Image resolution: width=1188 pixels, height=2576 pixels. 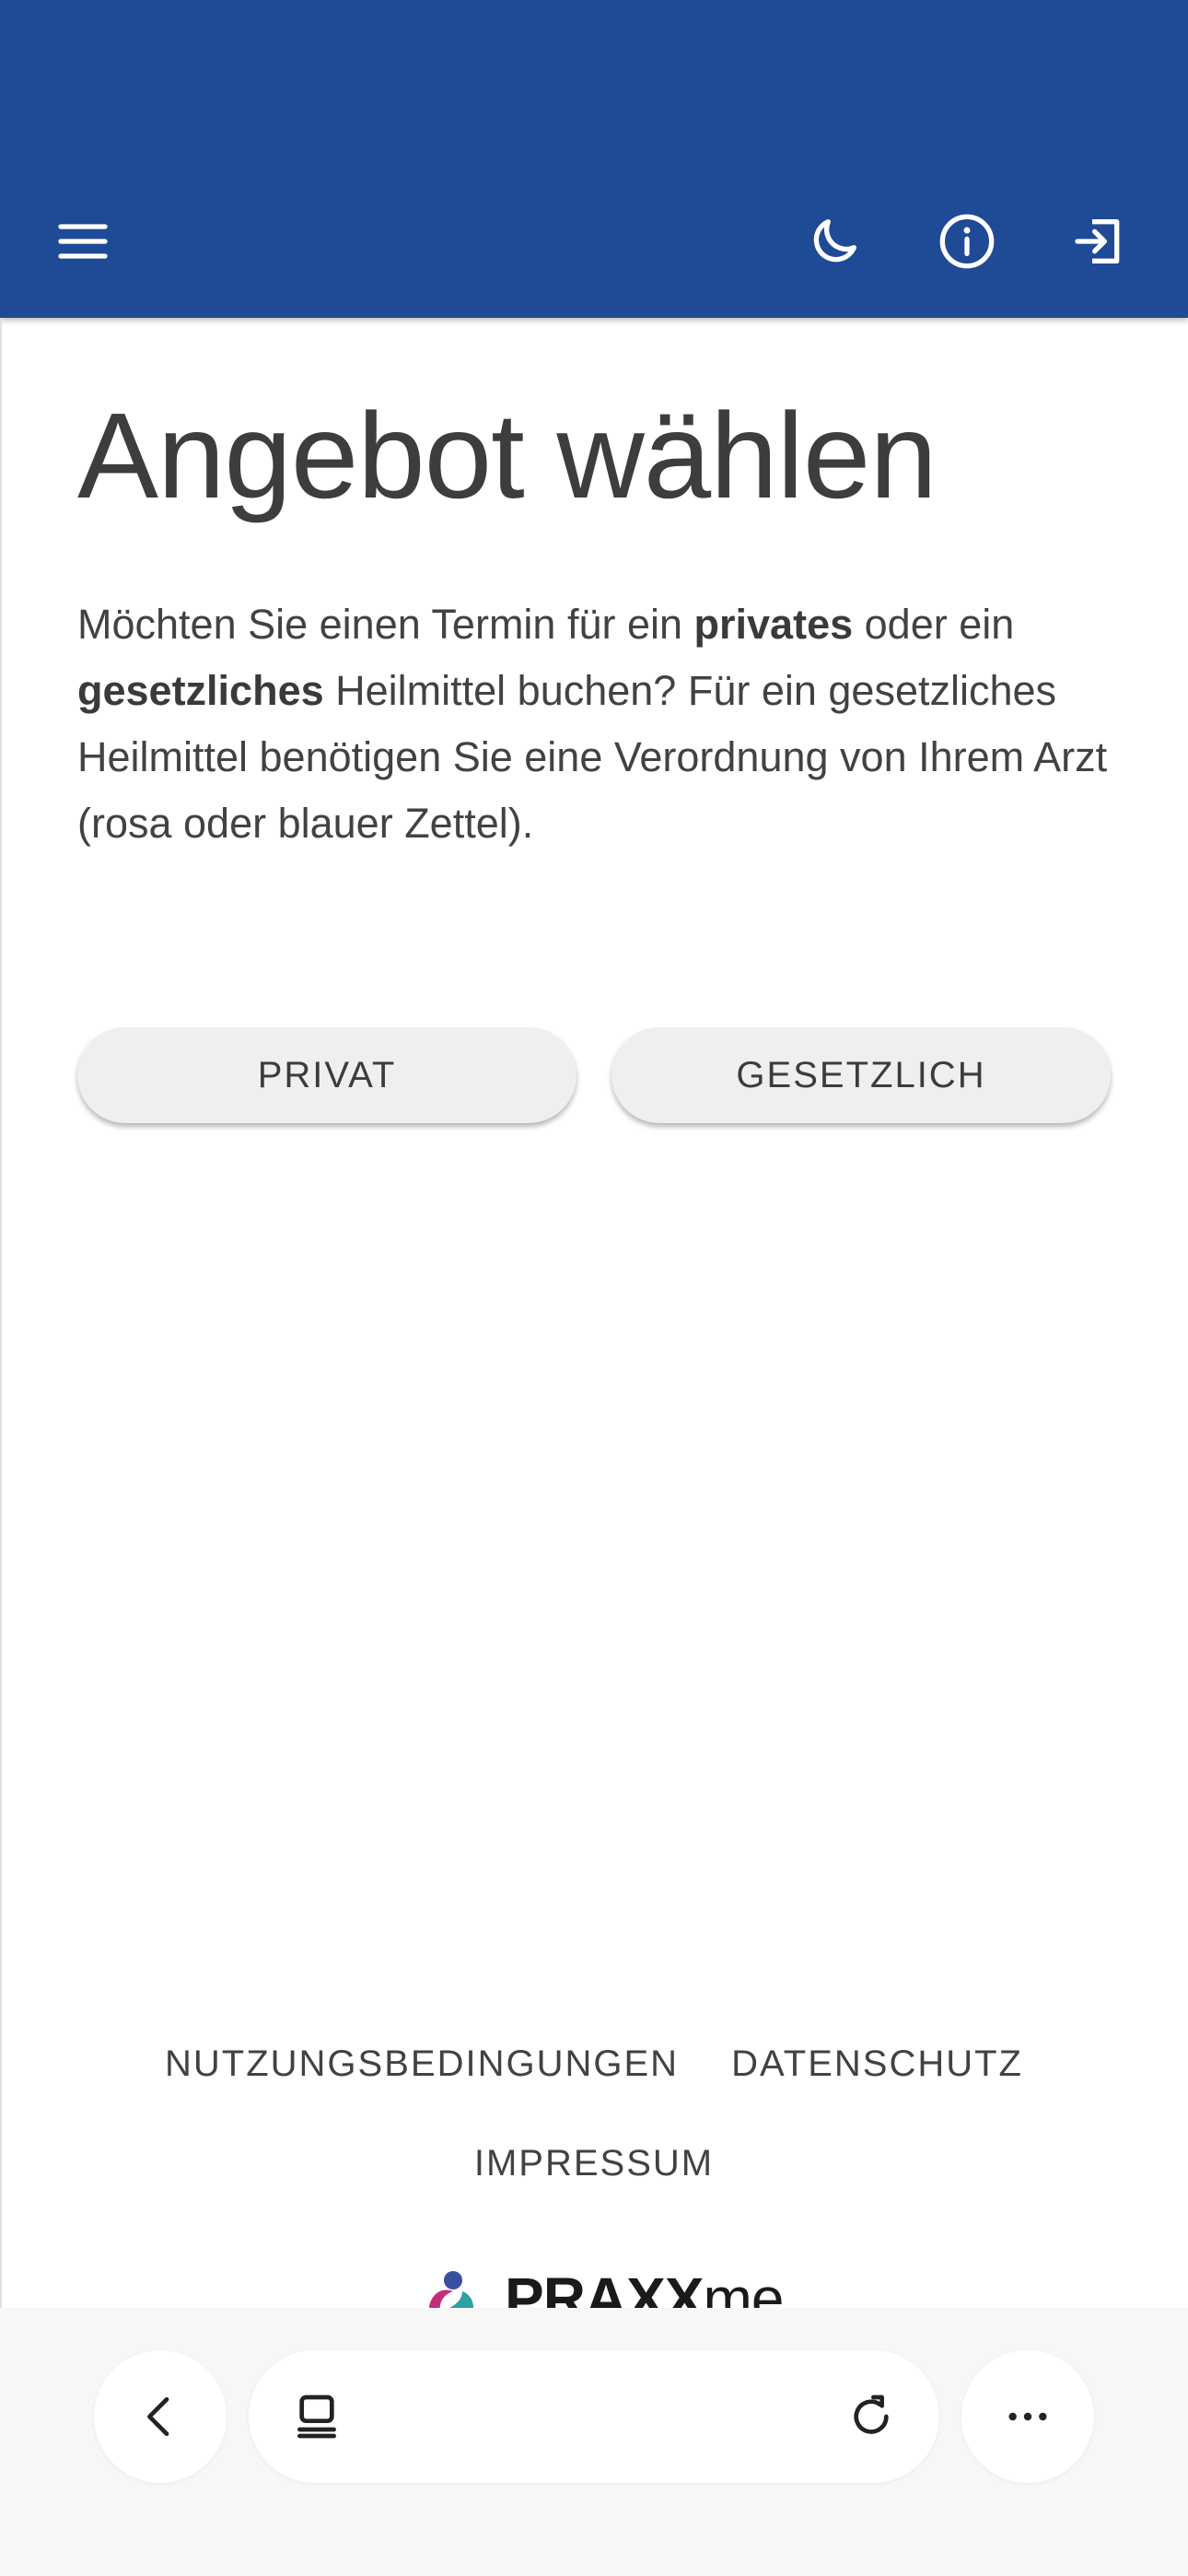 What do you see at coordinates (861, 1075) in the screenshot?
I see `statutory-button: GESETZLICH` at bounding box center [861, 1075].